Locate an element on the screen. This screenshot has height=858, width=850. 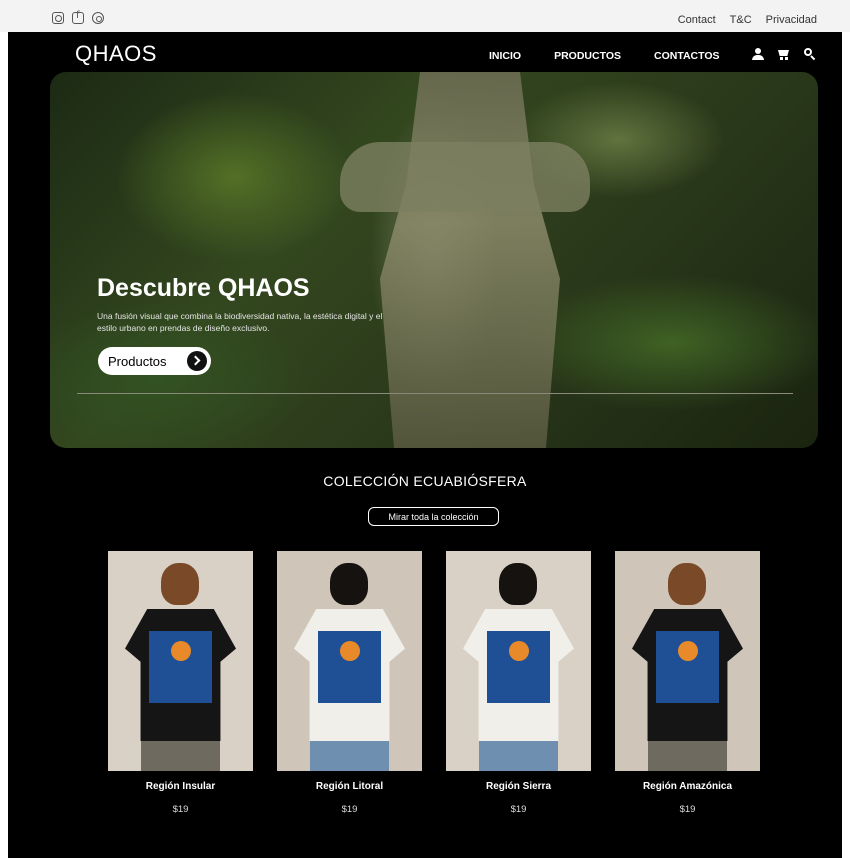
nav-item-inicio: INICIO is located at coordinates (505, 56).